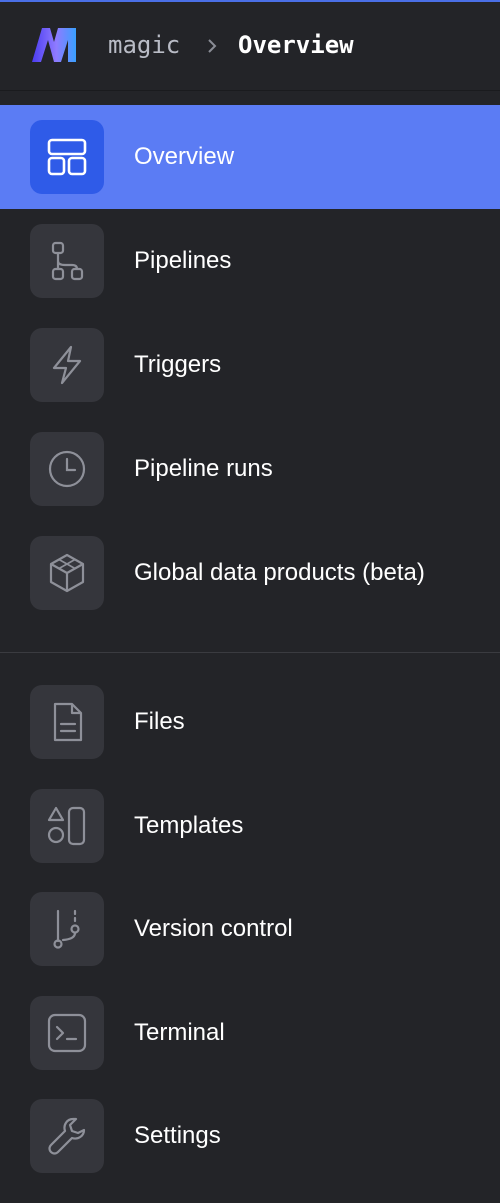  Describe the element at coordinates (203, 468) in the screenshot. I see `nav-label: Pipeline runs` at that location.